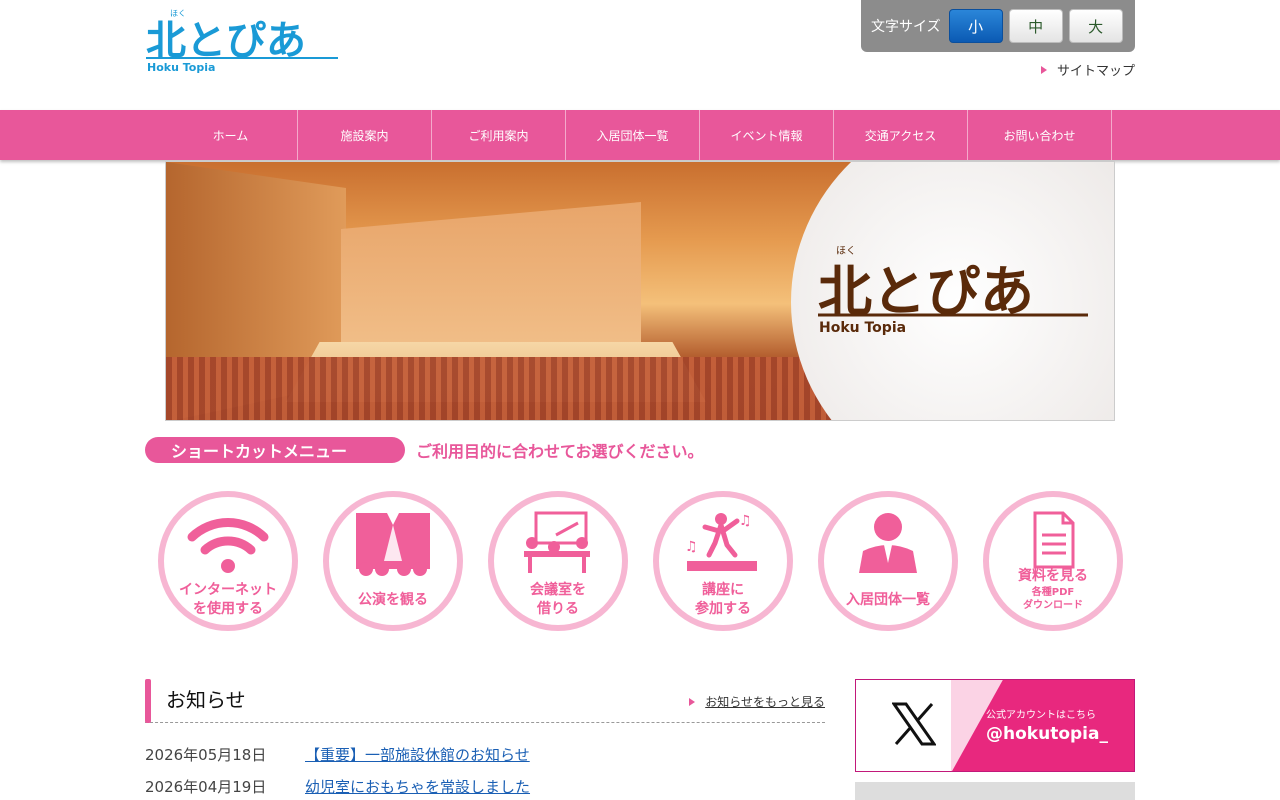 The width and height of the screenshot is (1280, 800). Describe the element at coordinates (365, 135) in the screenshot. I see `nav-item-facilities: 施設案内` at that location.